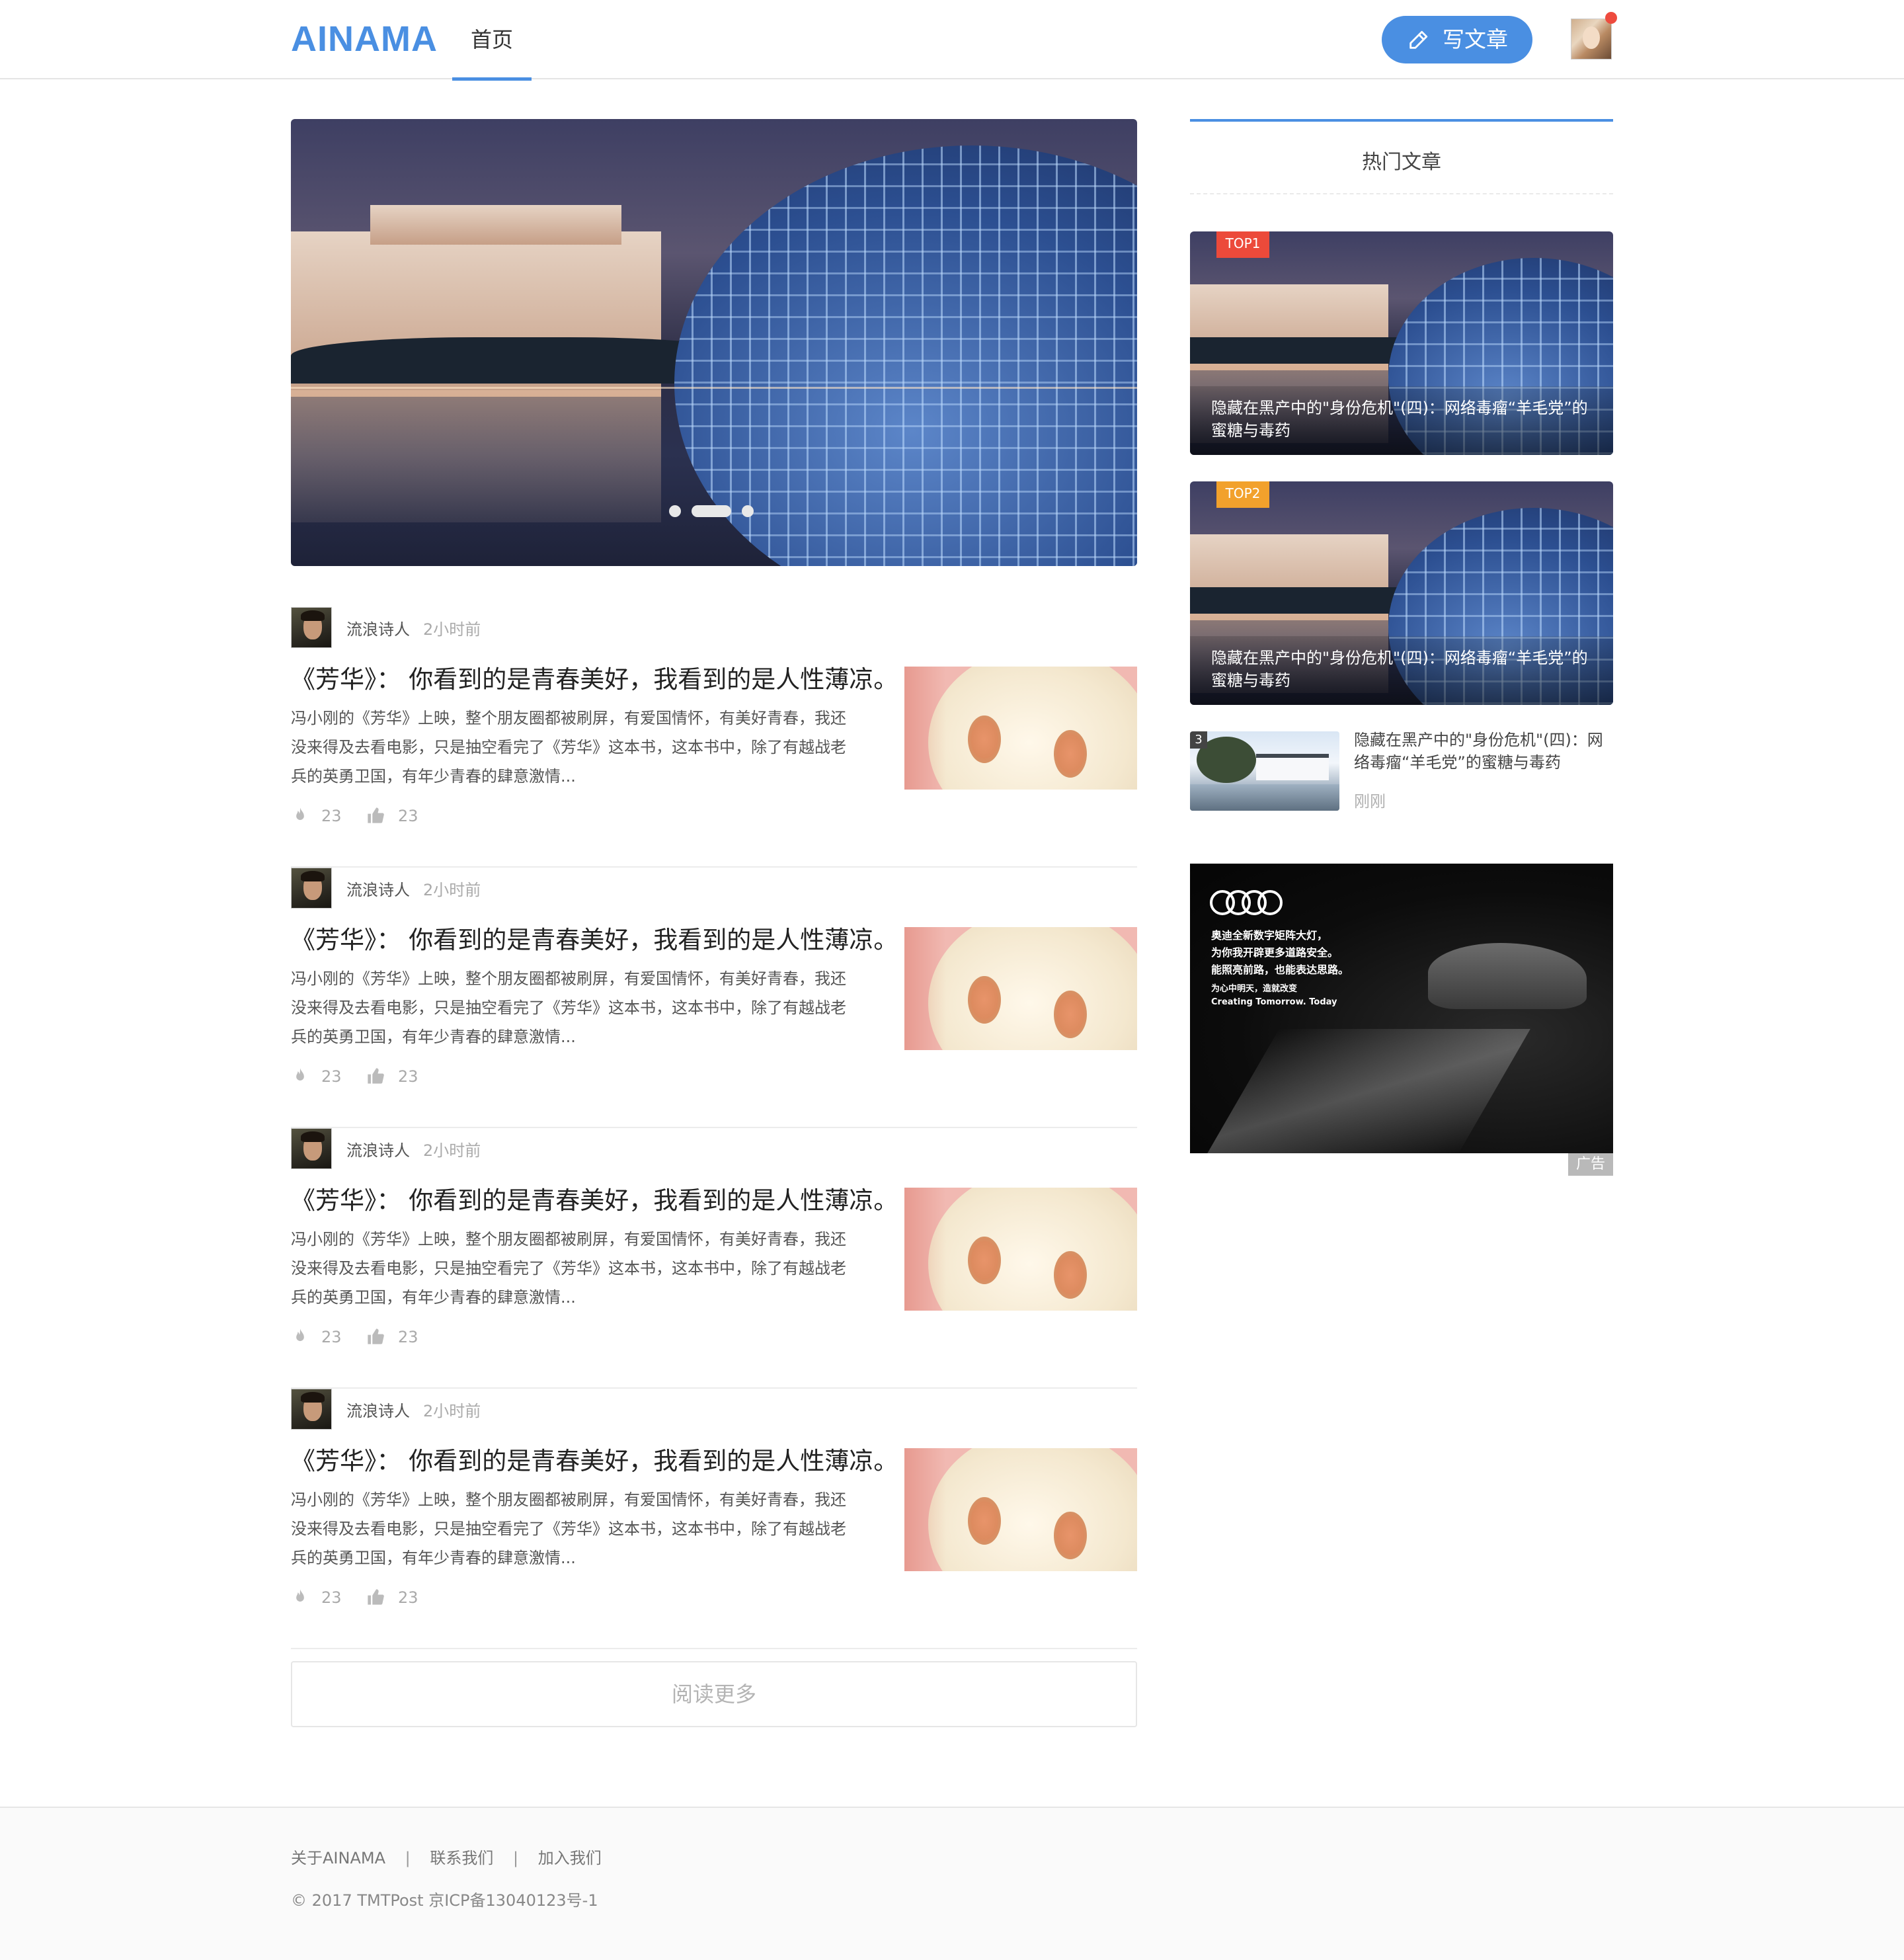 This screenshot has width=1904, height=1960. I want to click on top-rank-badge: TOP1, so click(1242, 244).